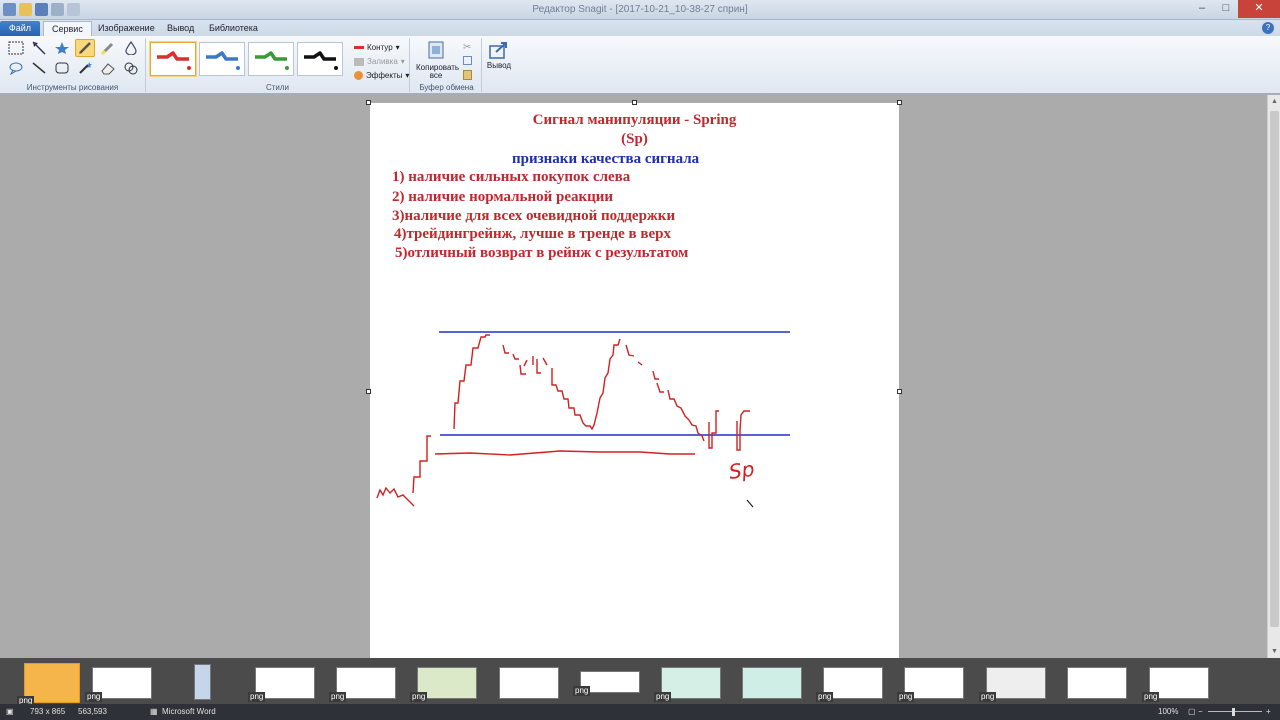 This screenshot has height=720, width=1280. I want to click on shape-tool-icon, so click(62, 68).